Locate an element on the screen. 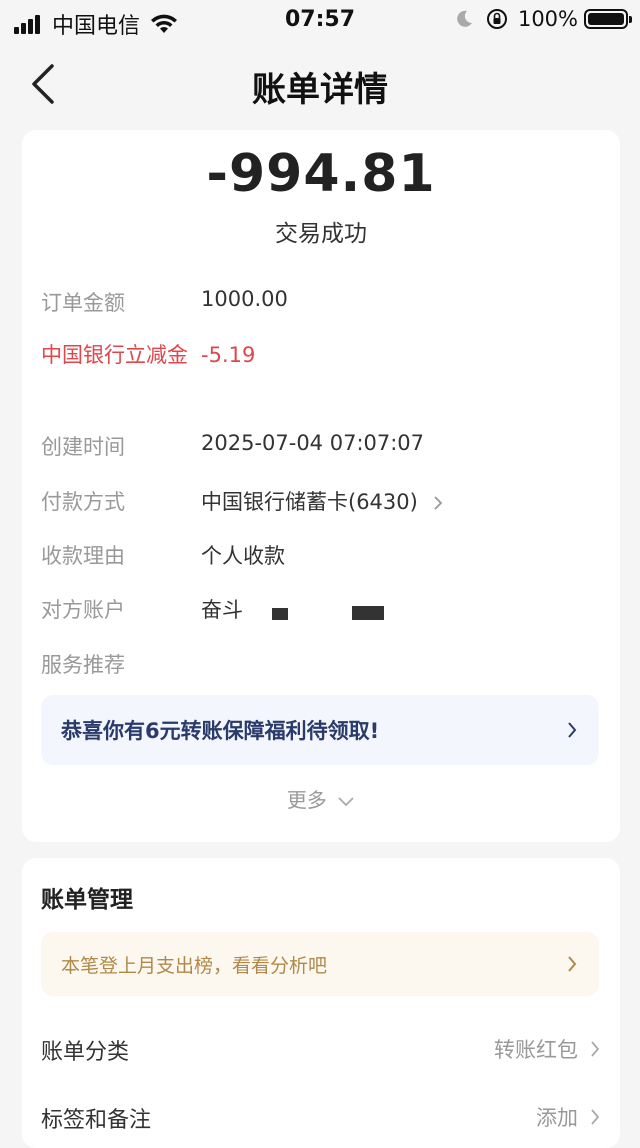 The image size is (640, 1148). bill-category-label: 账单分类 is located at coordinates (85, 1052).